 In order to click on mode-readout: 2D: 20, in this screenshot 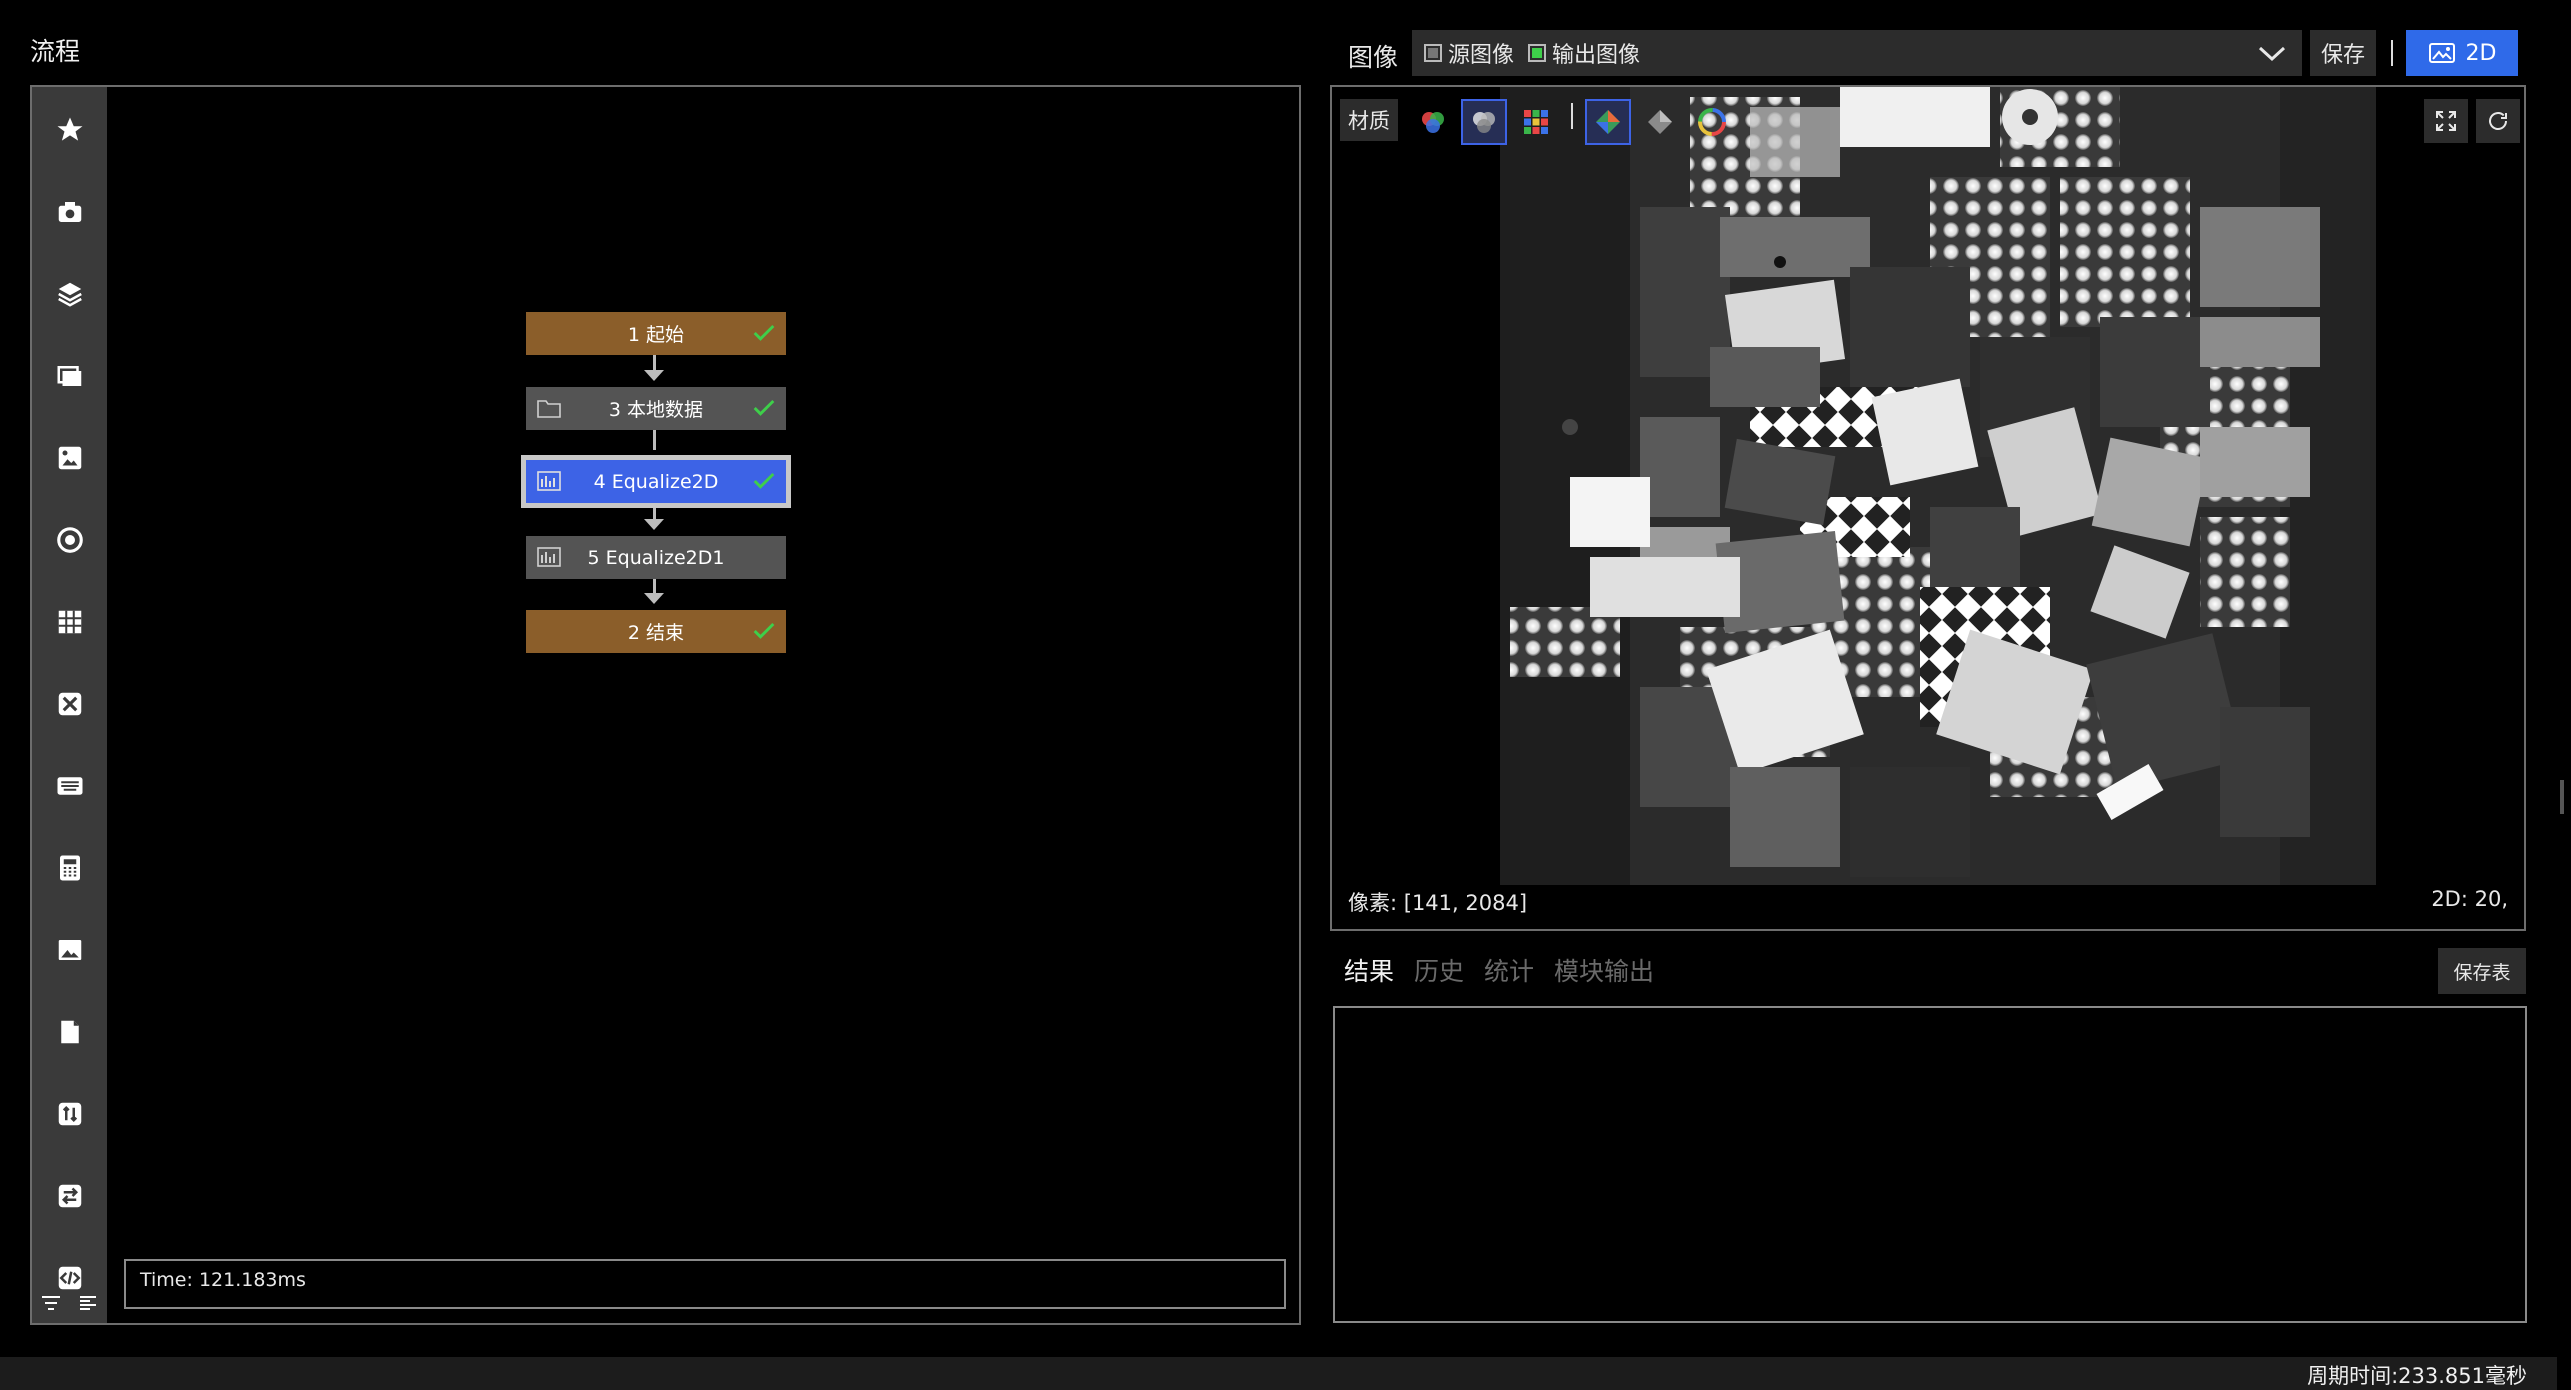, I will do `click(2469, 899)`.